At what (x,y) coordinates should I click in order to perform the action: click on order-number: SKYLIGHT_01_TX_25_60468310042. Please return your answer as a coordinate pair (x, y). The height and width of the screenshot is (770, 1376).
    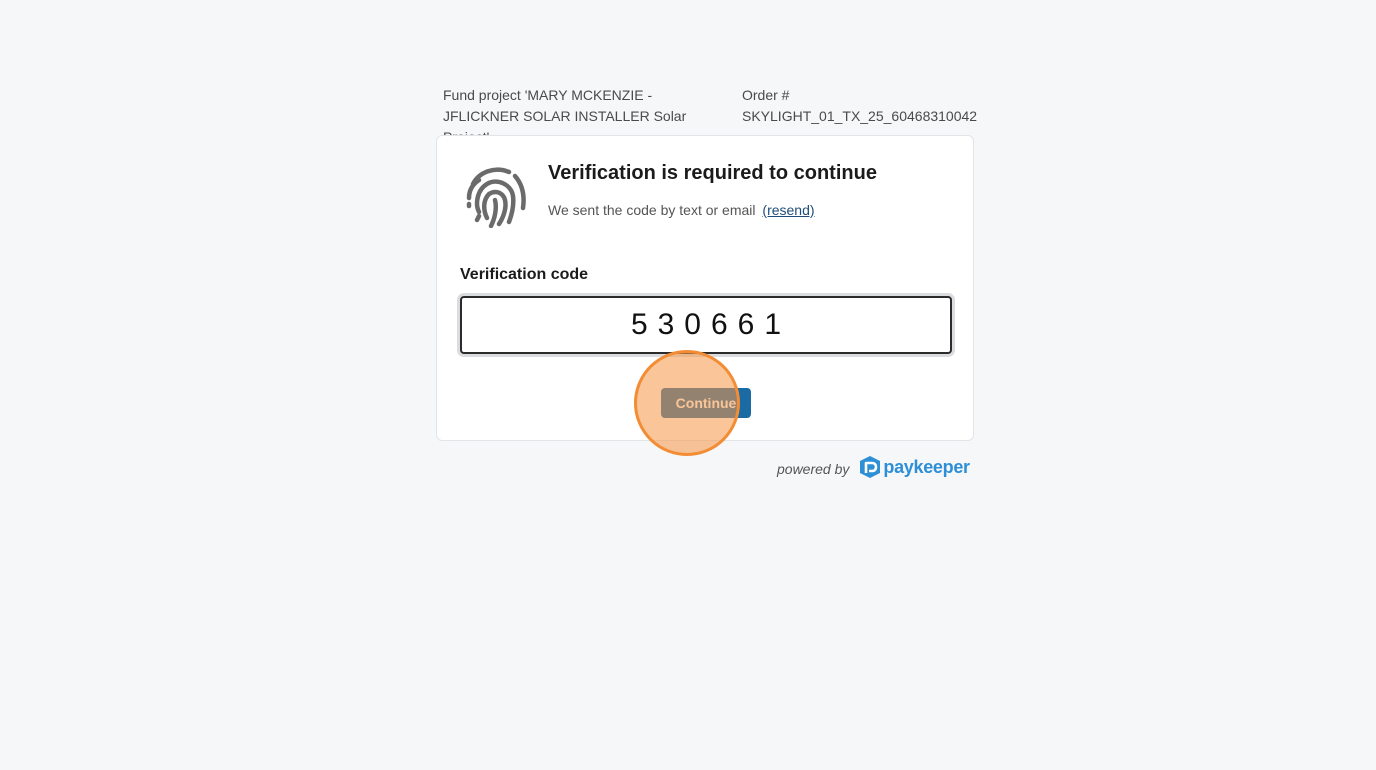
    Looking at the image, I should click on (860, 116).